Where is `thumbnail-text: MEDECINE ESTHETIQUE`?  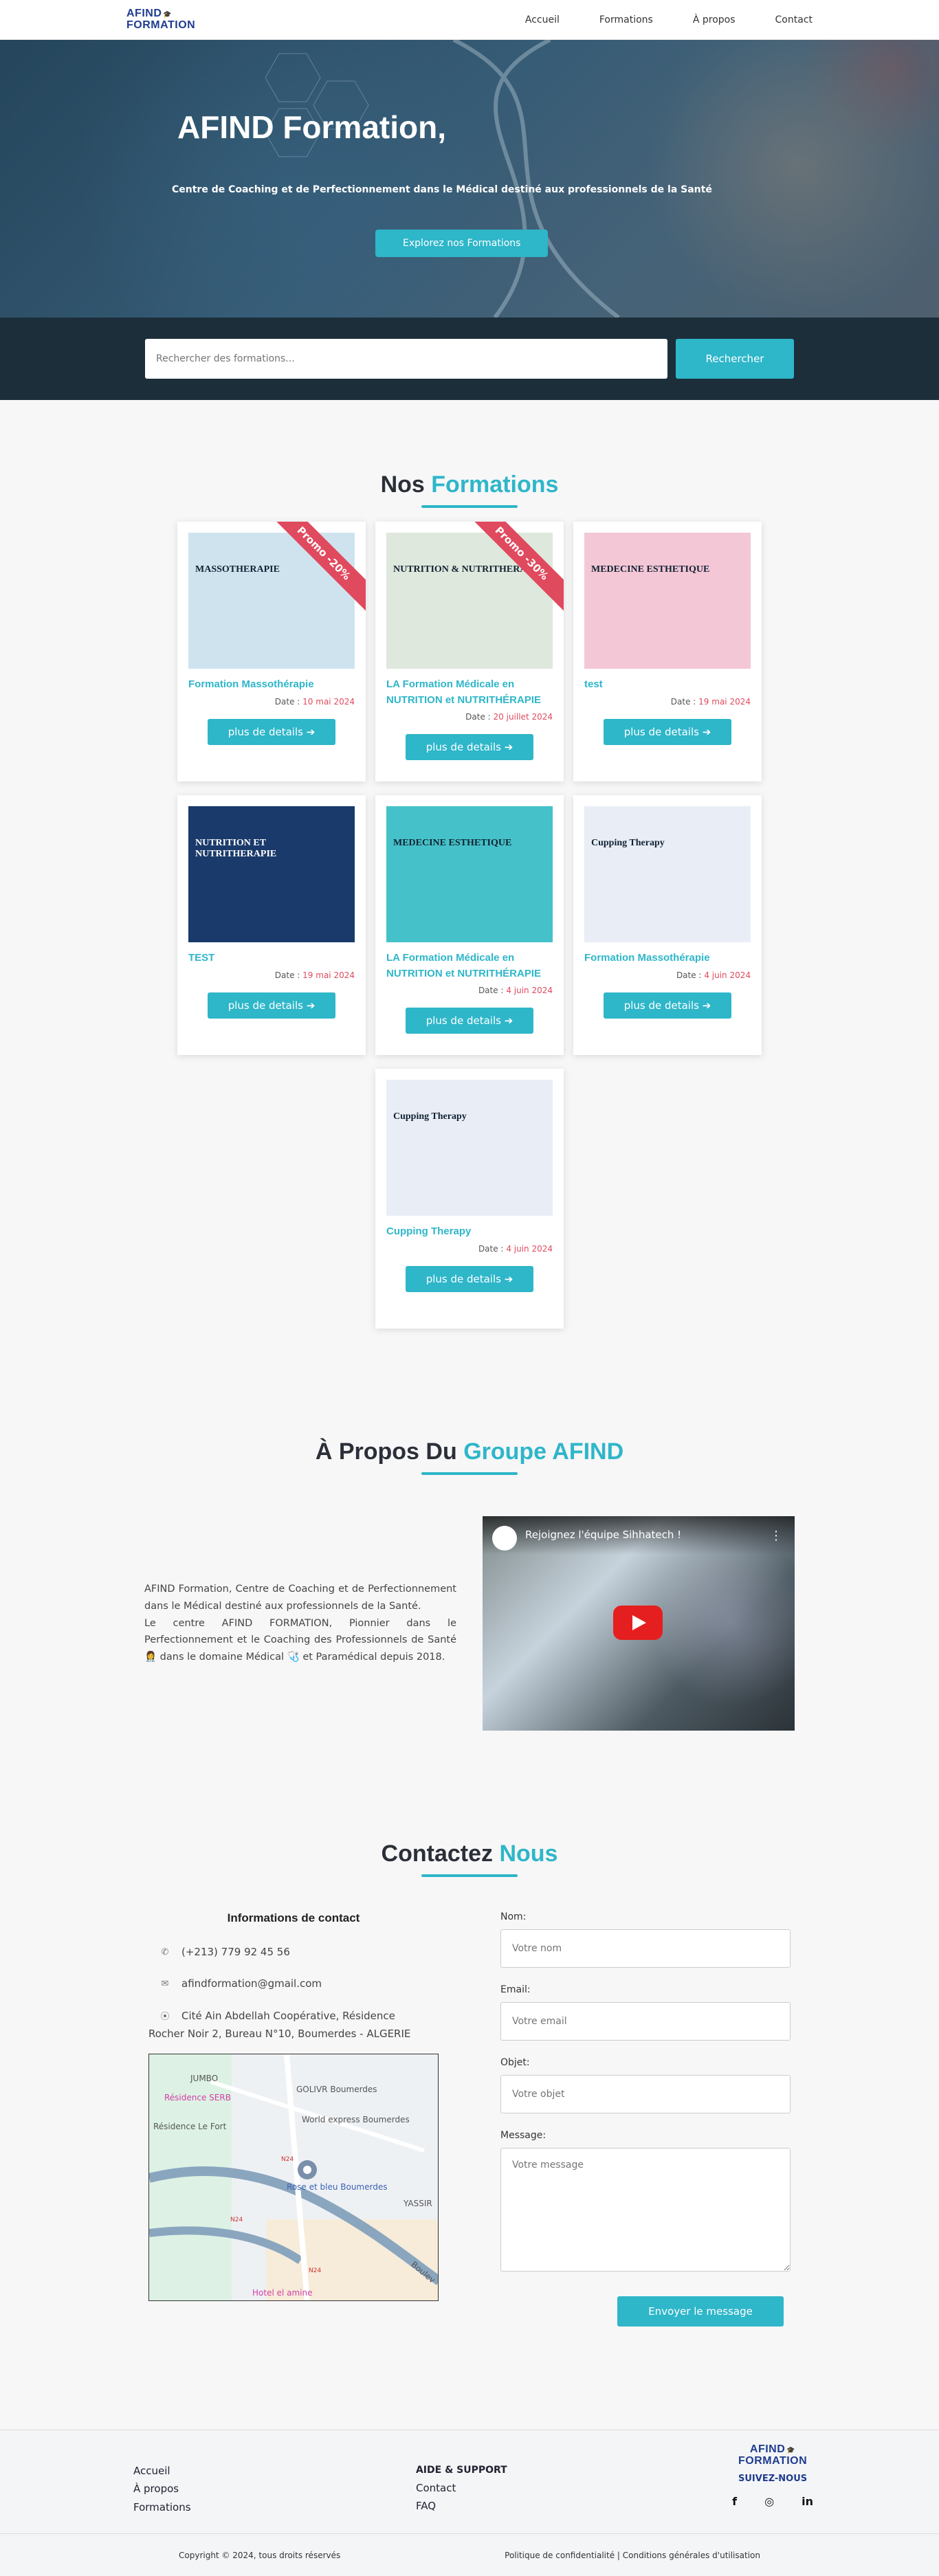
thumbnail-text: MEDECINE ESTHETIQUE is located at coordinates (452, 843).